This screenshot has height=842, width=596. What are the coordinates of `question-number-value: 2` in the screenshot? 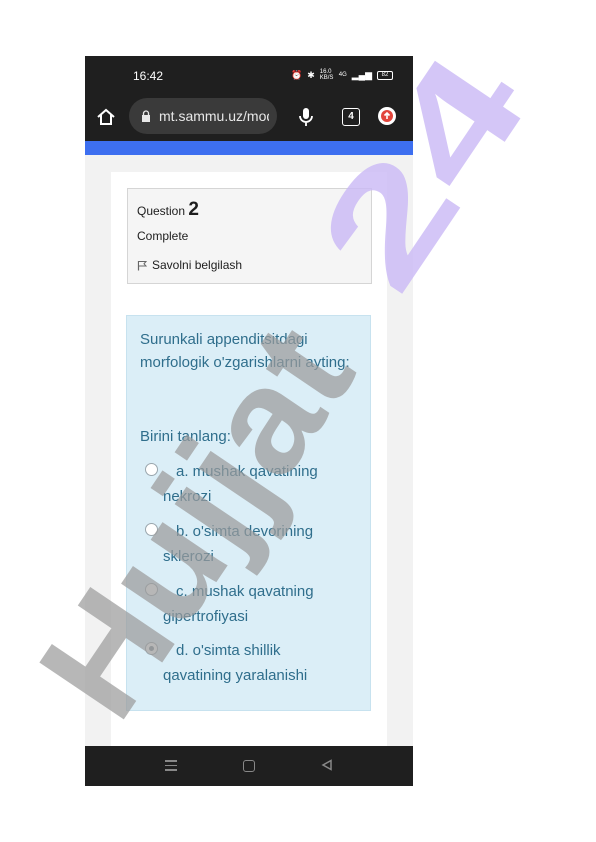 It's located at (193, 209).